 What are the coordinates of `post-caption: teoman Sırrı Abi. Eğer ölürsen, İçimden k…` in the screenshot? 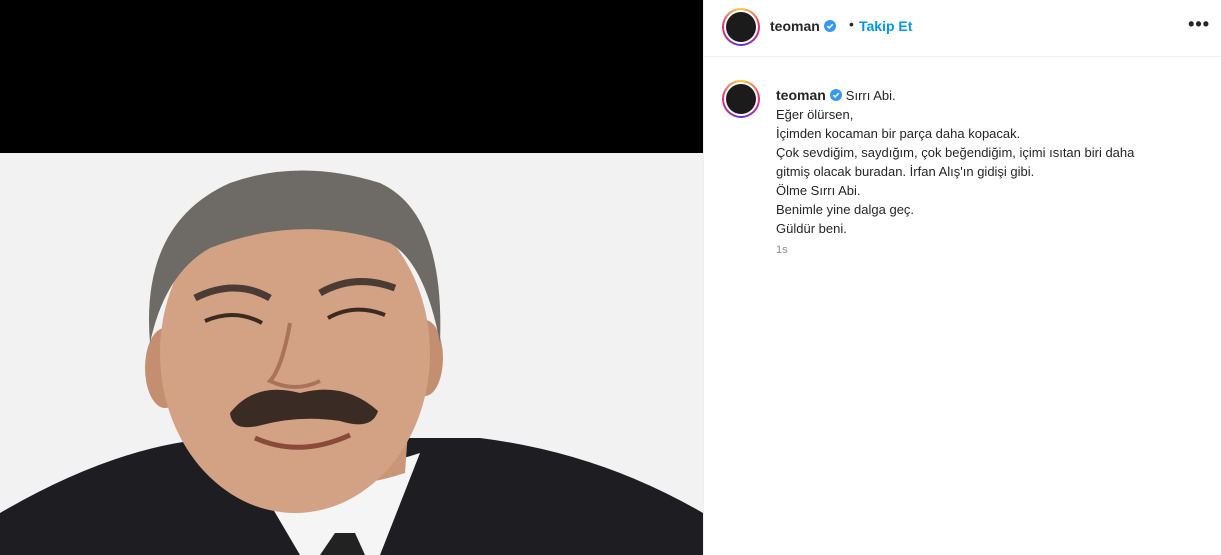 It's located at (986, 162).